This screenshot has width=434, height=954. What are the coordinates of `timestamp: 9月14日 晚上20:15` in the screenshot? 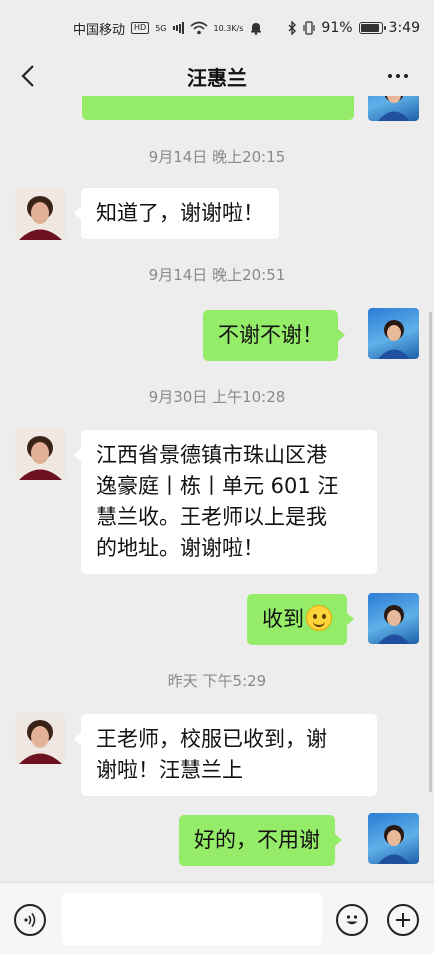 It's located at (217, 157).